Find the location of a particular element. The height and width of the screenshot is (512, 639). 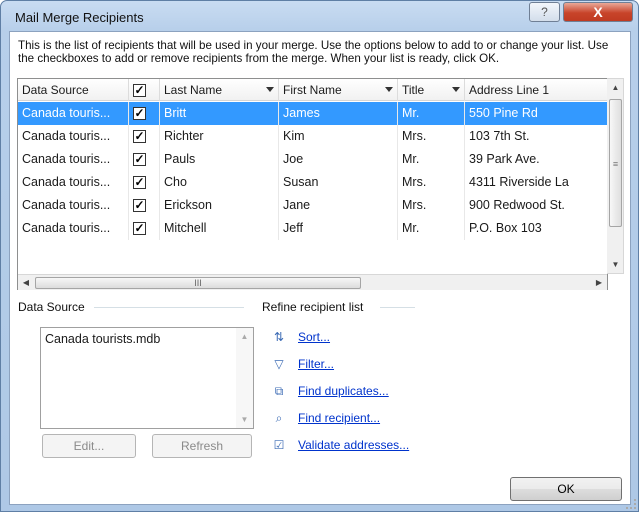

cell-first-name: Kim is located at coordinates (338, 136).